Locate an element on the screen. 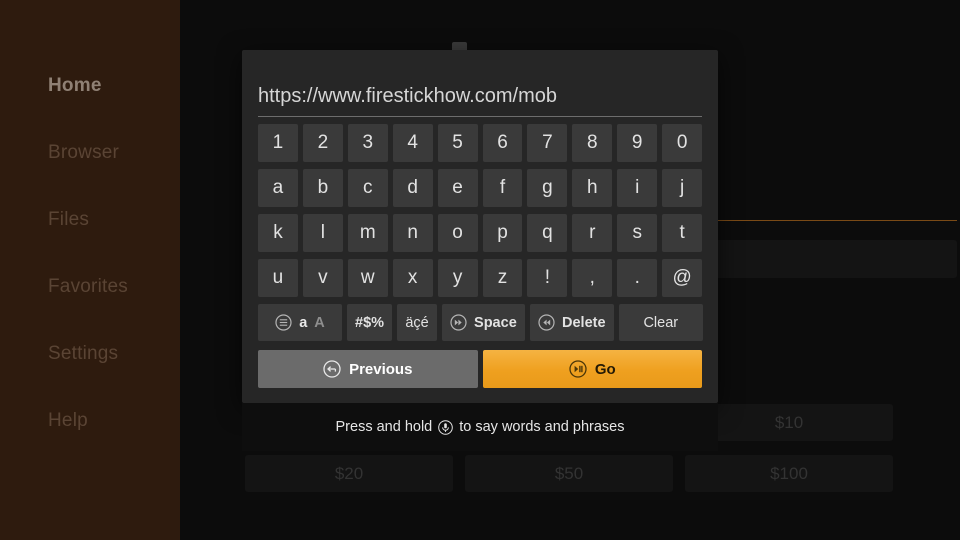  sidebar-item-label: Files is located at coordinates (69, 219).